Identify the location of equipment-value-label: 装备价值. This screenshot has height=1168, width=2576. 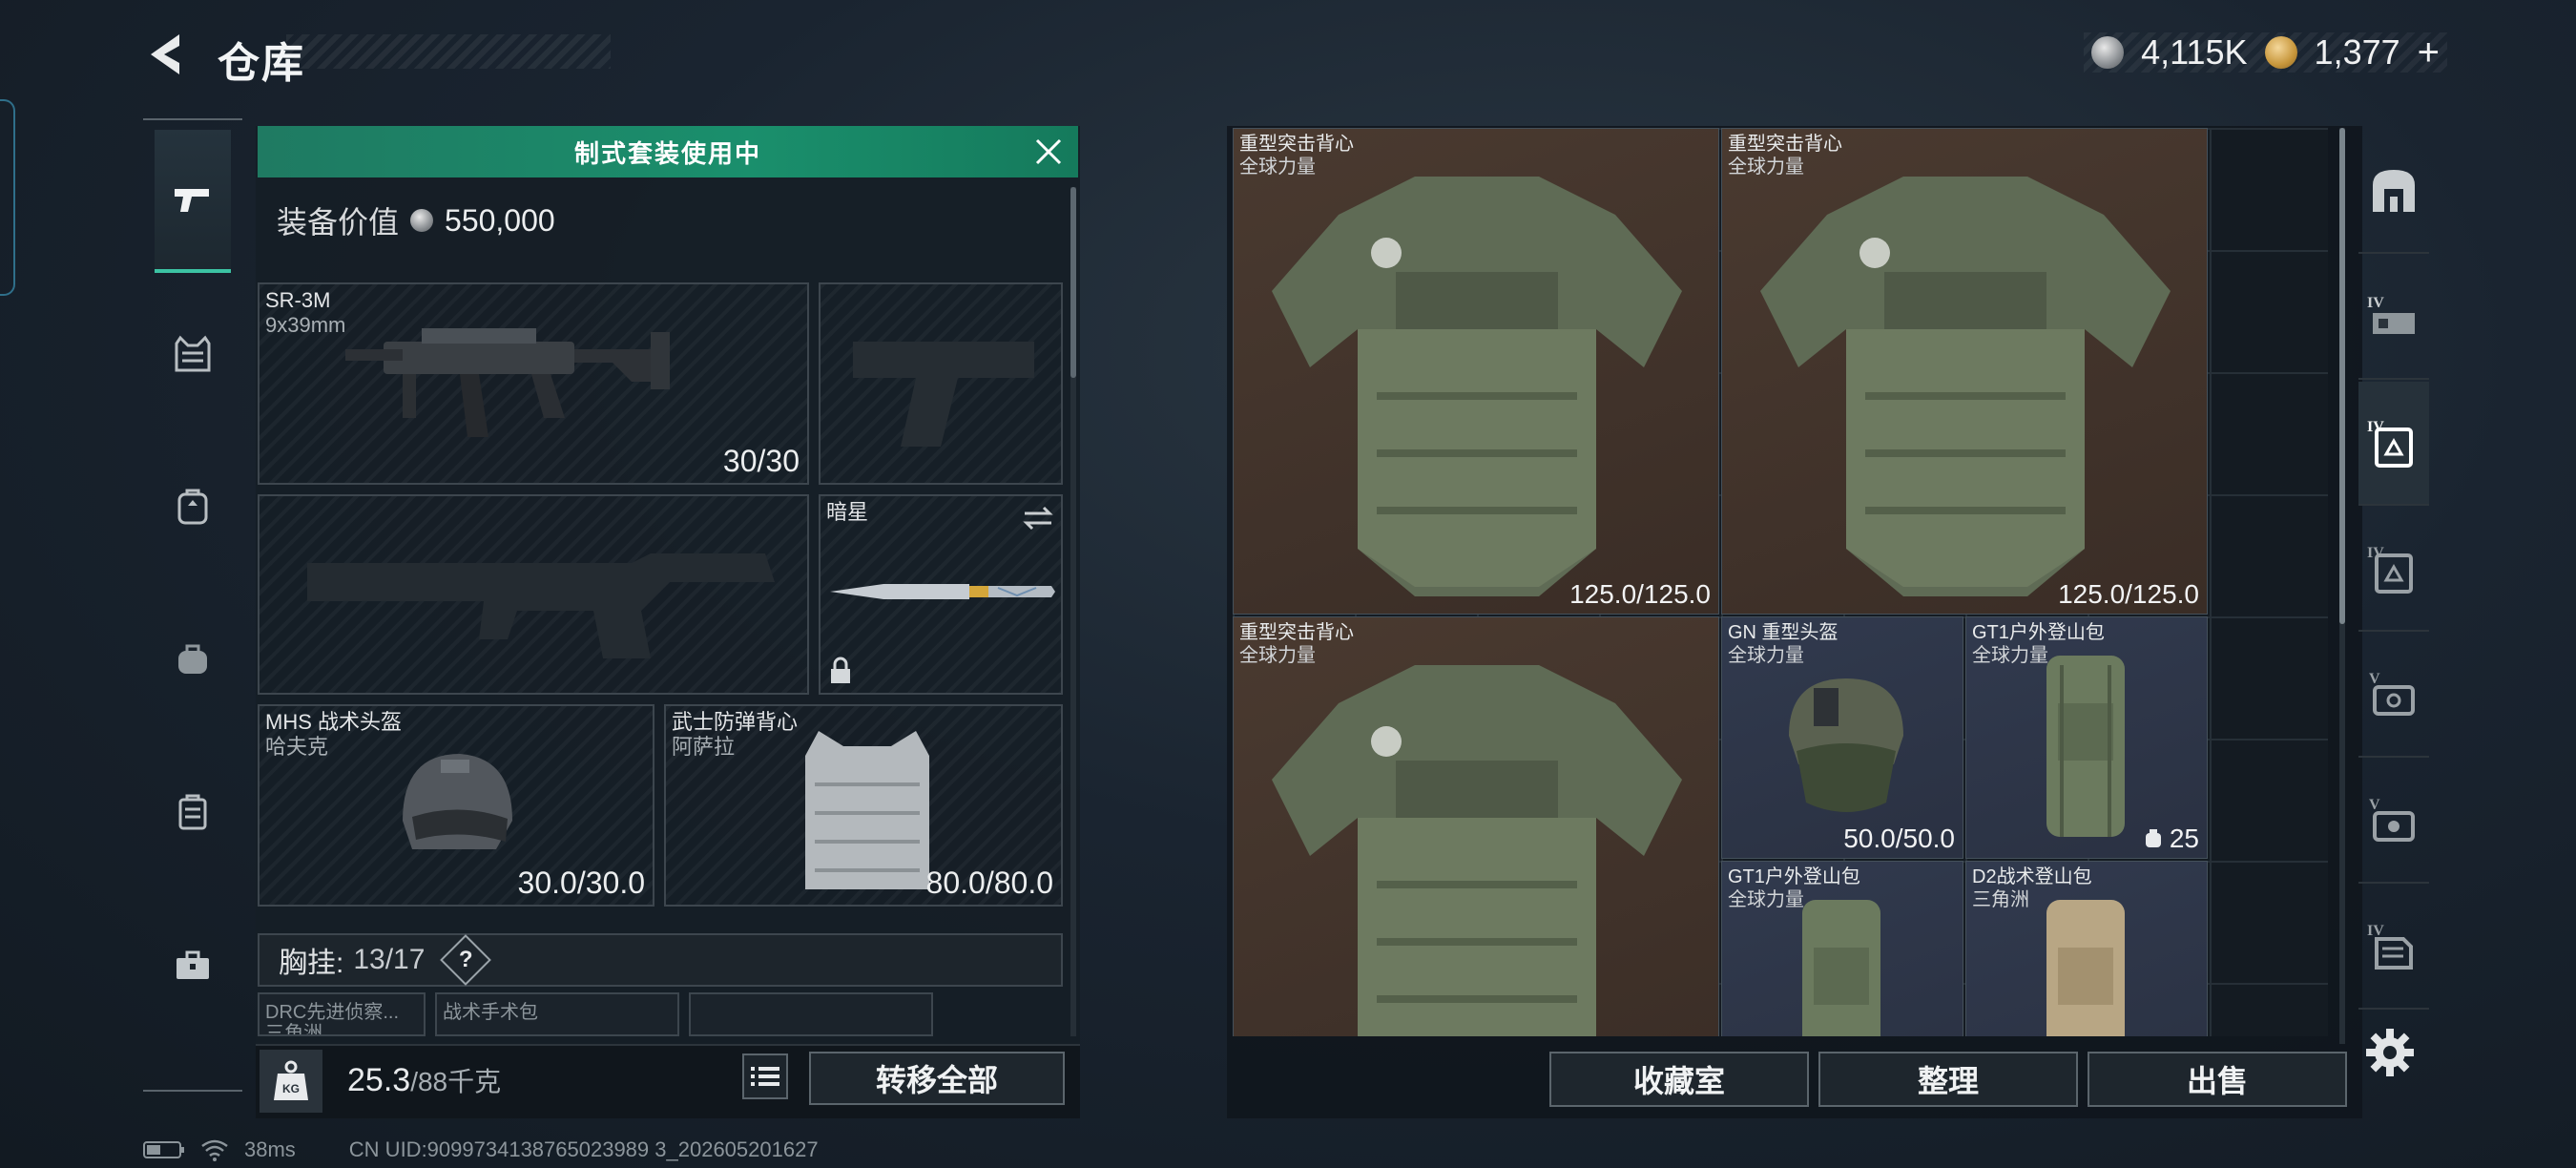
(338, 223).